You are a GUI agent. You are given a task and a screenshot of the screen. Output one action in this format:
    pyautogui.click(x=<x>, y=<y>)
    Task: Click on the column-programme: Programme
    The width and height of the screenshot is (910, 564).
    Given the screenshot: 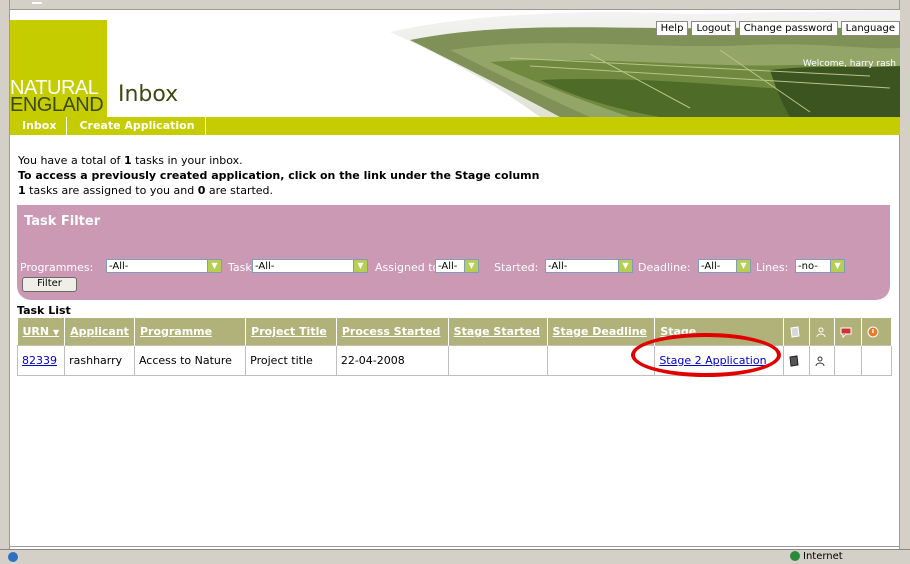 What is the action you would take?
    pyautogui.click(x=190, y=332)
    